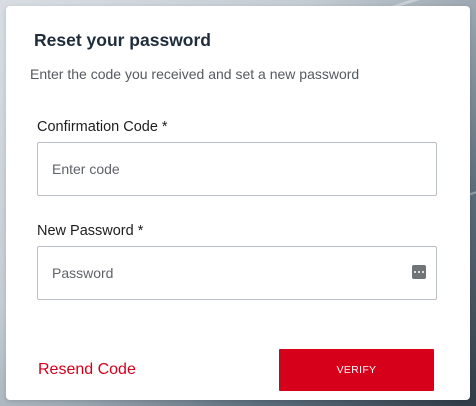 This screenshot has height=406, width=476. What do you see at coordinates (356, 370) in the screenshot?
I see `verify-button: VERIFY` at bounding box center [356, 370].